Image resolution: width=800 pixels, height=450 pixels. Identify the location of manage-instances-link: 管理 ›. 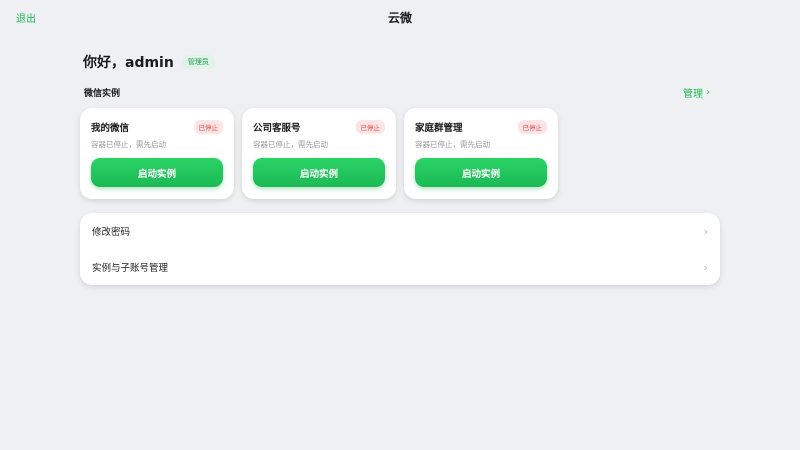
(696, 92).